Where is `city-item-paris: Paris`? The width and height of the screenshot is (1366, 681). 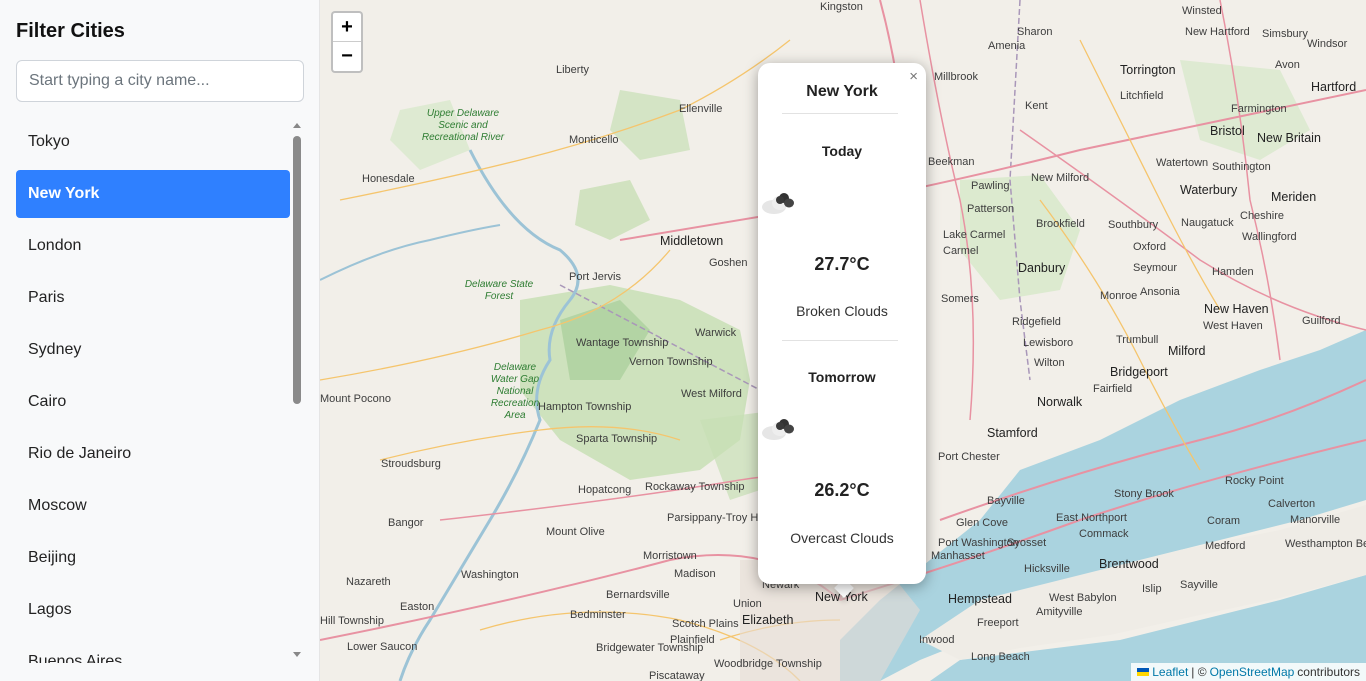 city-item-paris: Paris is located at coordinates (153, 298).